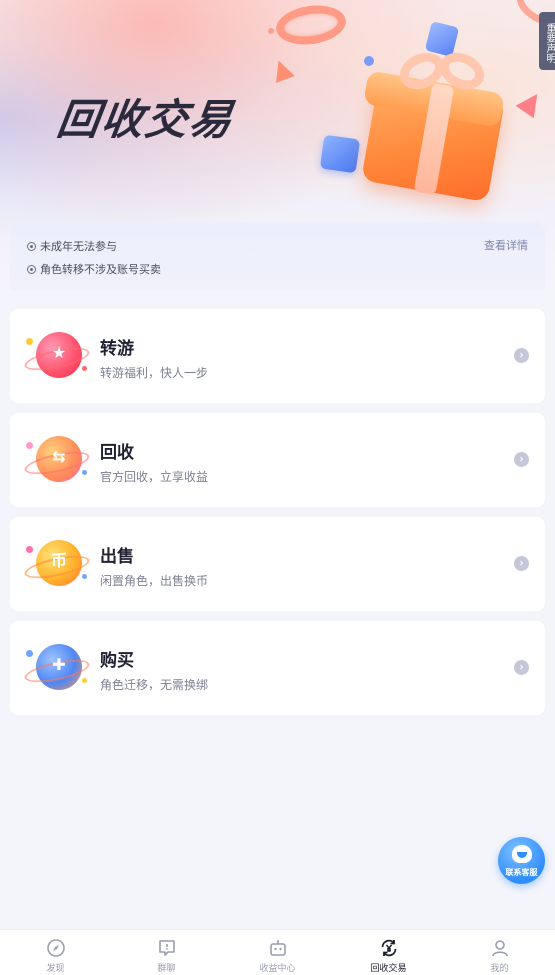 The image size is (555, 975). Describe the element at coordinates (55, 969) in the screenshot. I see `tab-label: 发现` at that location.